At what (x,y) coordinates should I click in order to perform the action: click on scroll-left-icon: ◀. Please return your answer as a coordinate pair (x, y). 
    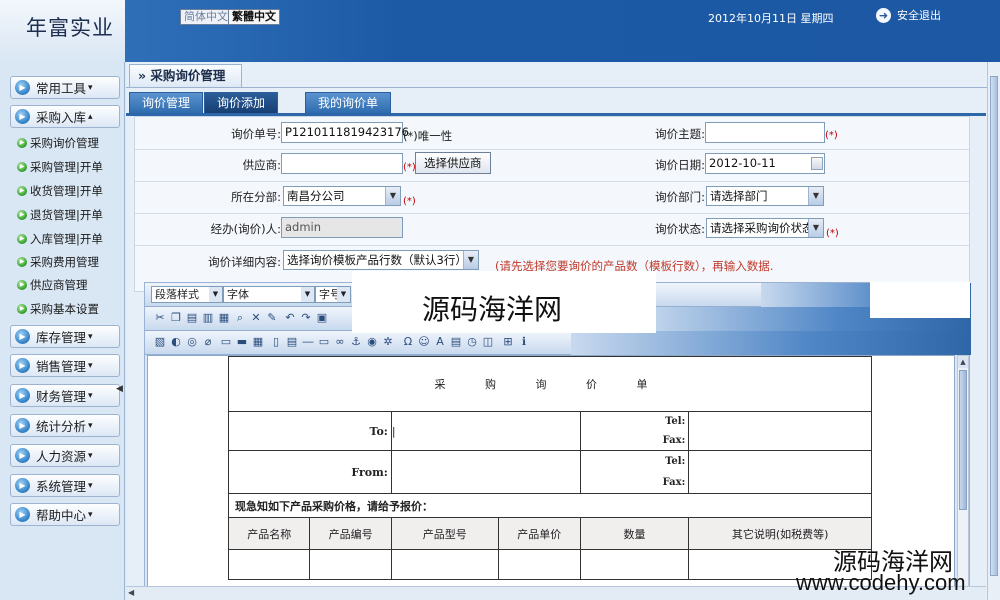
    Looking at the image, I should click on (131, 592).